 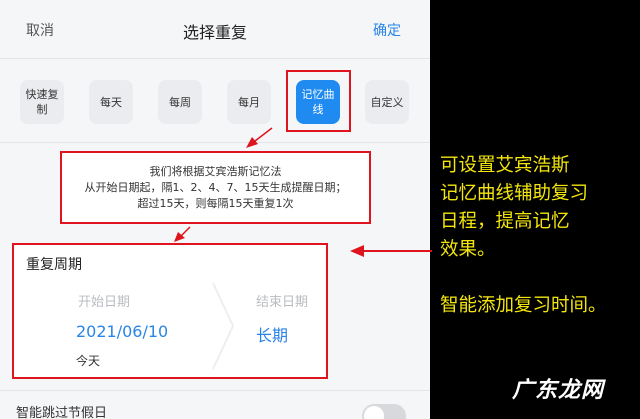 What do you see at coordinates (223, 326) in the screenshot?
I see `chevron-right-icon` at bounding box center [223, 326].